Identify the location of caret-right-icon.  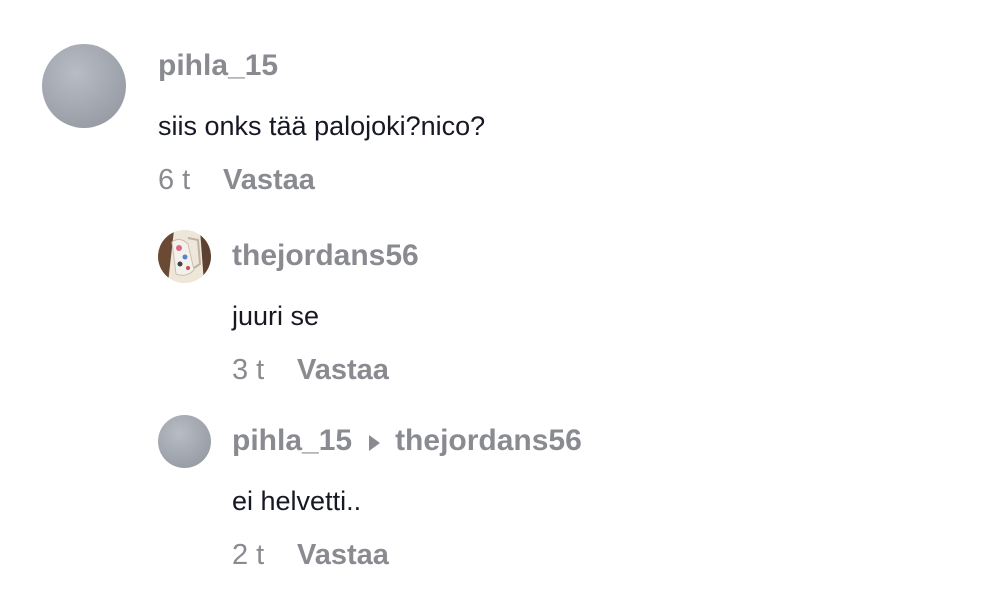
(375, 443).